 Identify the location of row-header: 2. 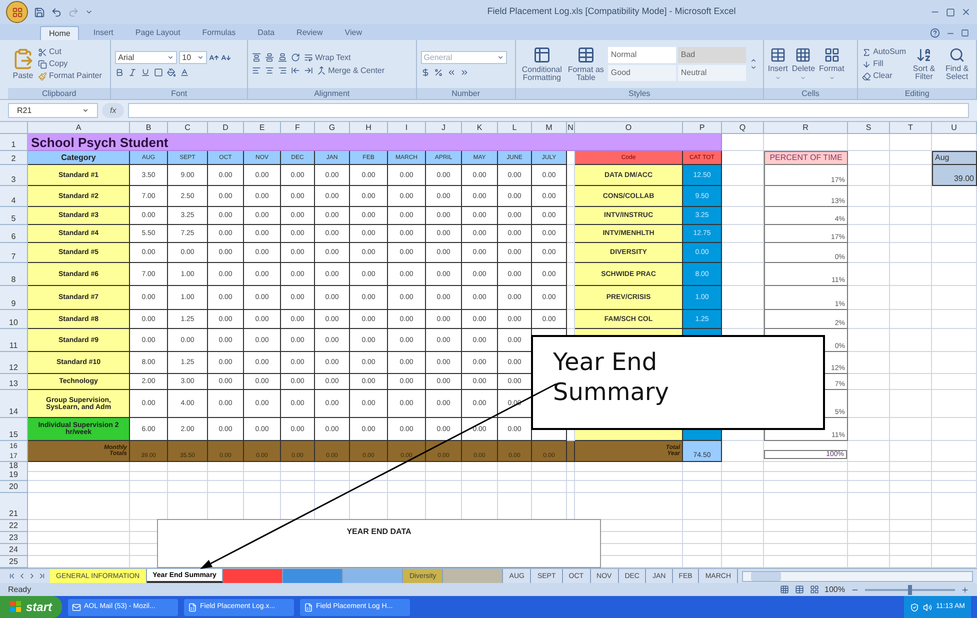
(14, 158).